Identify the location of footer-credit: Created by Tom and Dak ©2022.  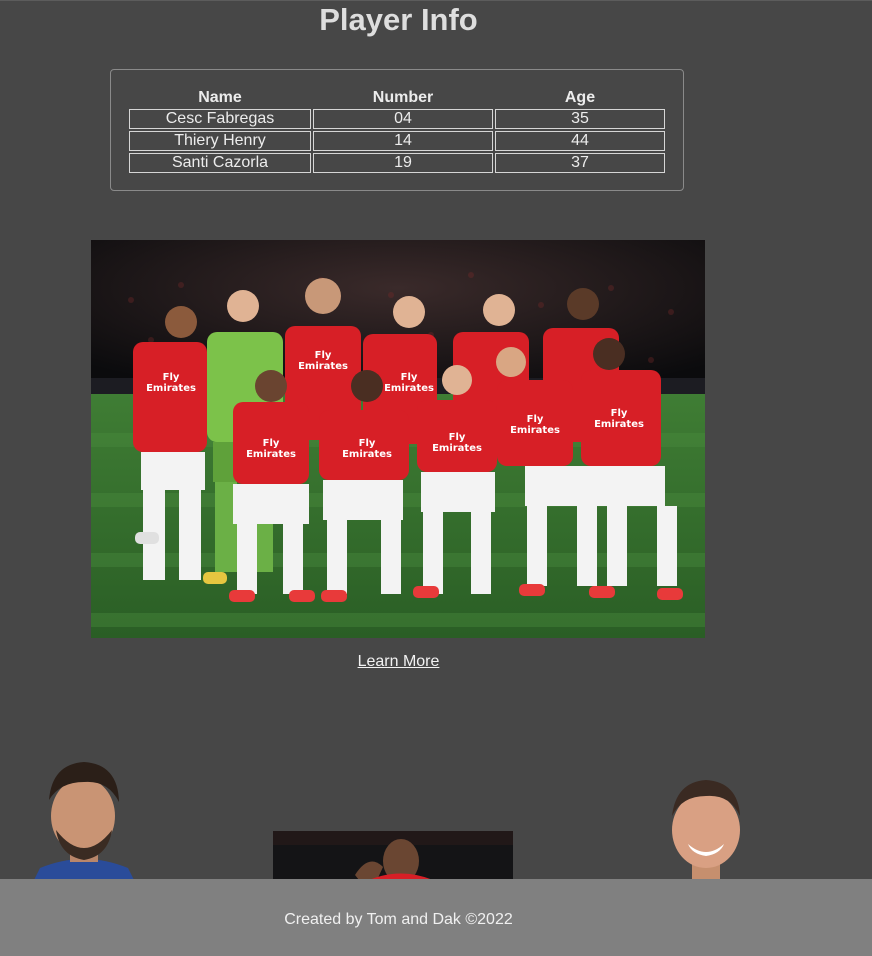
(398, 919).